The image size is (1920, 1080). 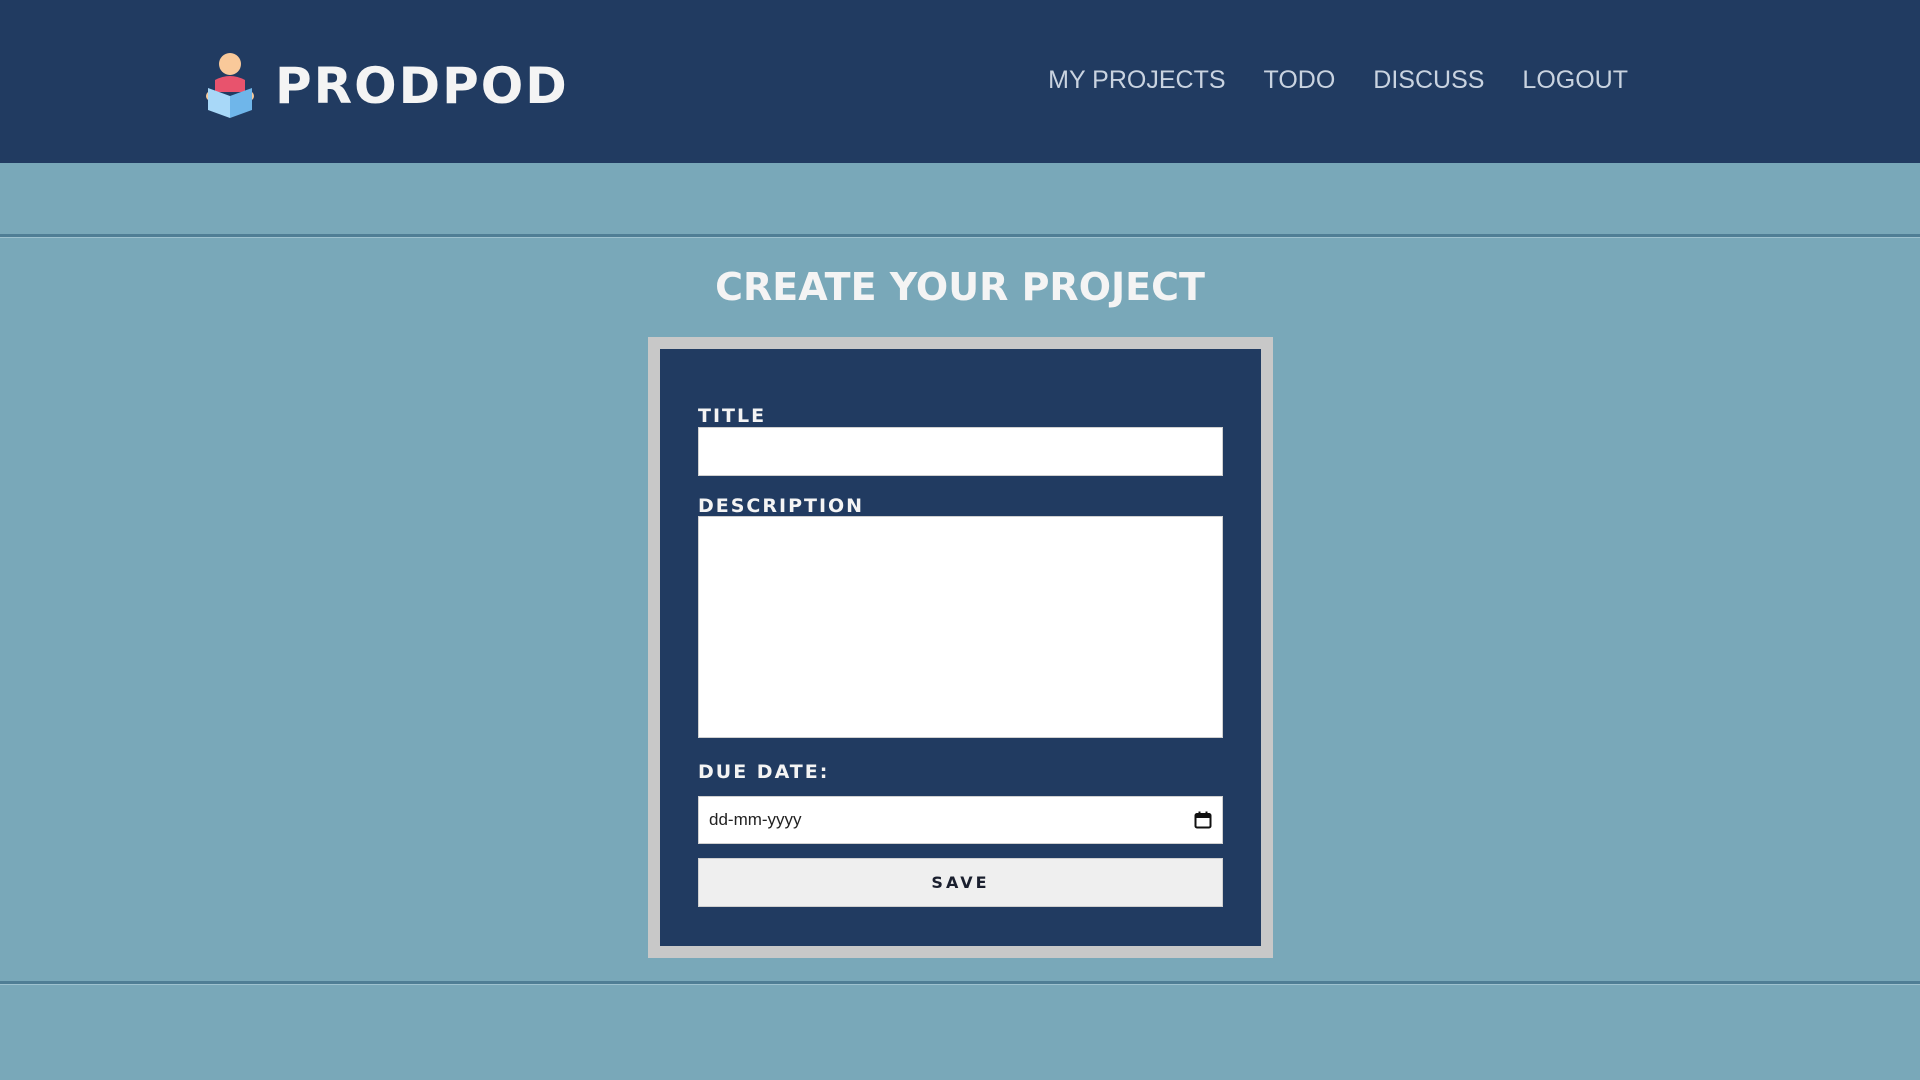 What do you see at coordinates (732, 416) in the screenshot?
I see `title-label: TITLE` at bounding box center [732, 416].